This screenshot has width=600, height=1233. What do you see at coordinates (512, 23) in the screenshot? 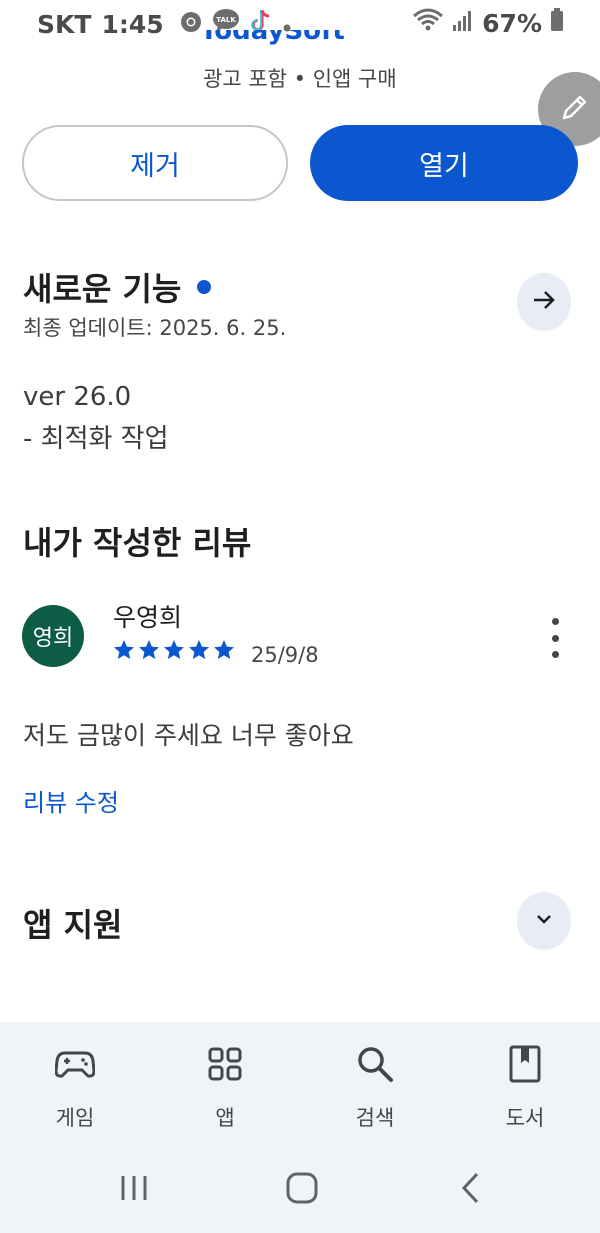
I see `battery-percent: 67%` at bounding box center [512, 23].